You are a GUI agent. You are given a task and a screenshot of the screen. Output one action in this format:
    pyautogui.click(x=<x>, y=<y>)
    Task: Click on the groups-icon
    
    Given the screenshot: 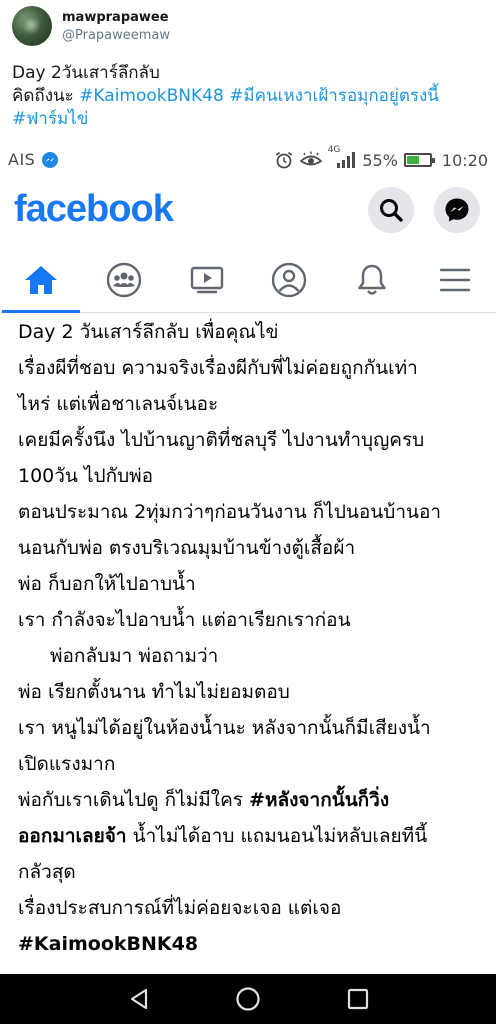 What is the action you would take?
    pyautogui.click(x=124, y=280)
    